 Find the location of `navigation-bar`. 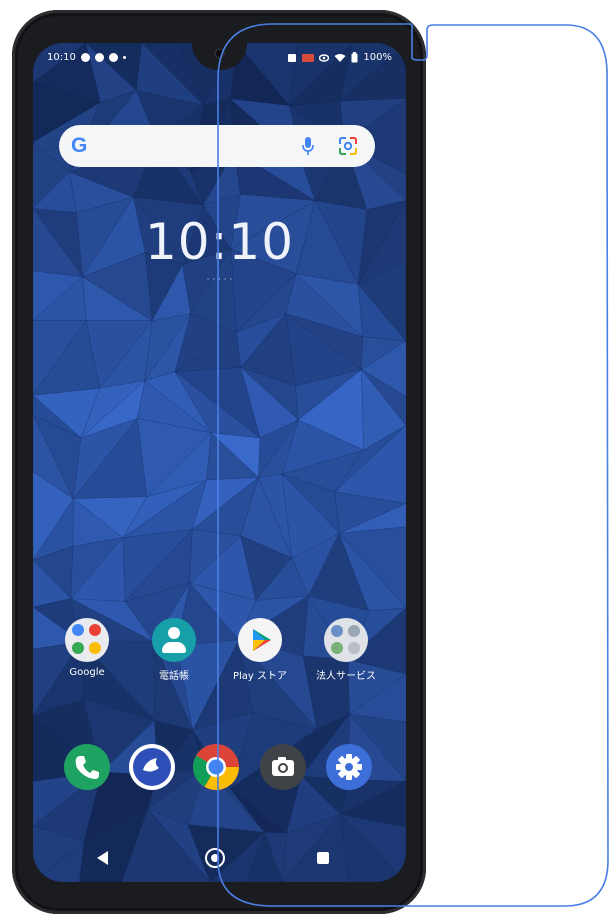

navigation-bar is located at coordinates (219, 860).